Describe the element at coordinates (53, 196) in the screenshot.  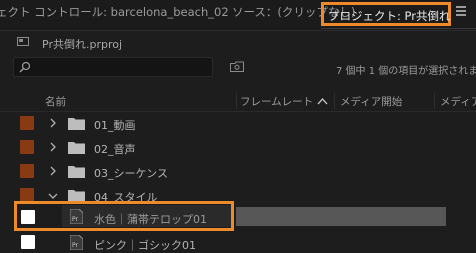
I see `chevron-down-icon` at that location.